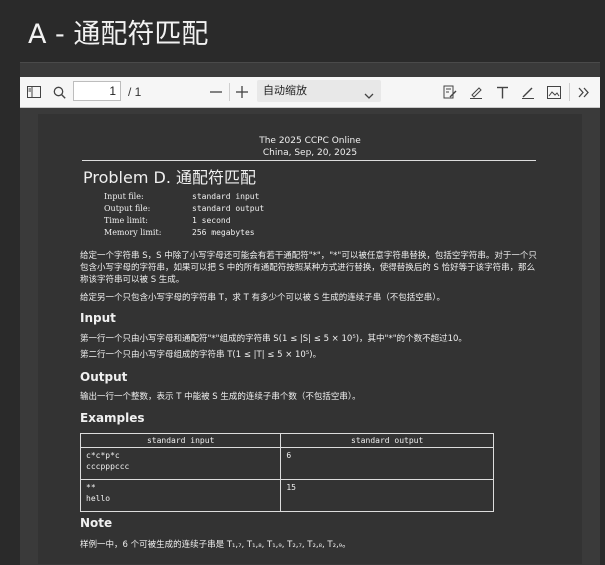  What do you see at coordinates (124, 196) in the screenshot?
I see `meta-label: Input file:` at bounding box center [124, 196].